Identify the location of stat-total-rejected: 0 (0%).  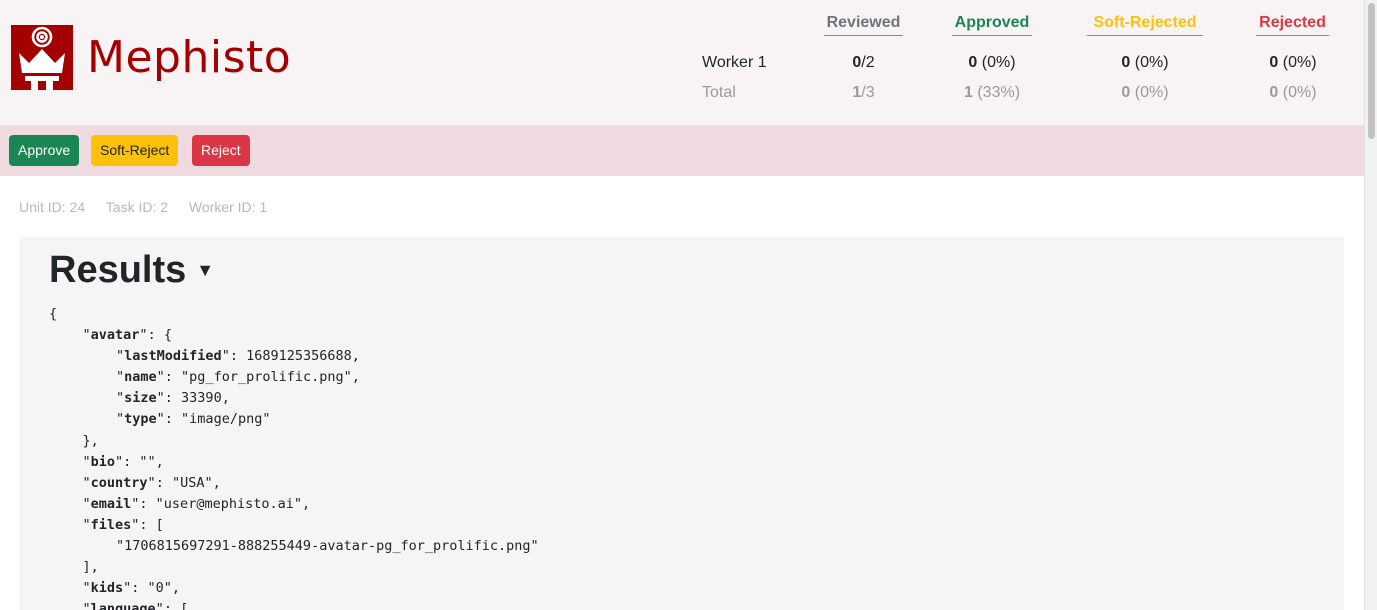
(1293, 93).